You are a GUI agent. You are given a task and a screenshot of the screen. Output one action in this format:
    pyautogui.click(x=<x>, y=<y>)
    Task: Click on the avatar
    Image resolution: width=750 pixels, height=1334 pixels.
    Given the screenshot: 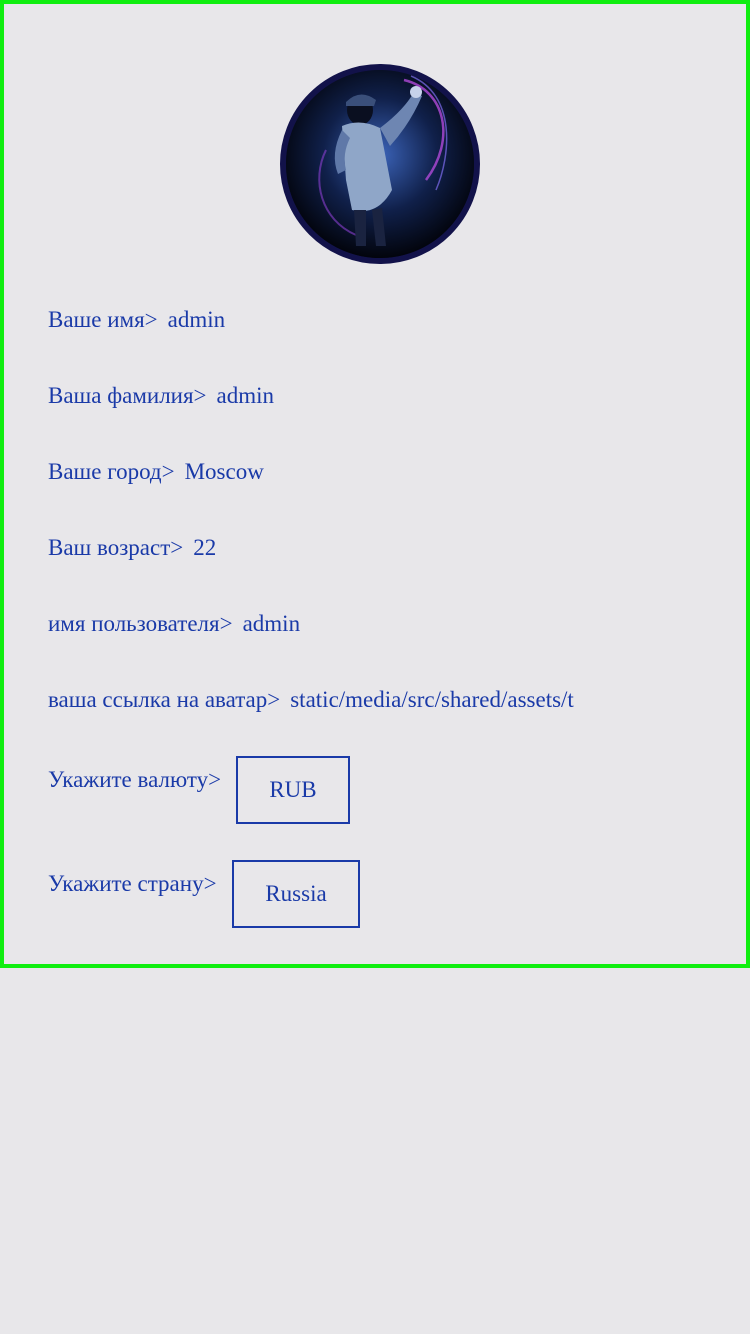 What is the action you would take?
    pyautogui.click(x=380, y=164)
    